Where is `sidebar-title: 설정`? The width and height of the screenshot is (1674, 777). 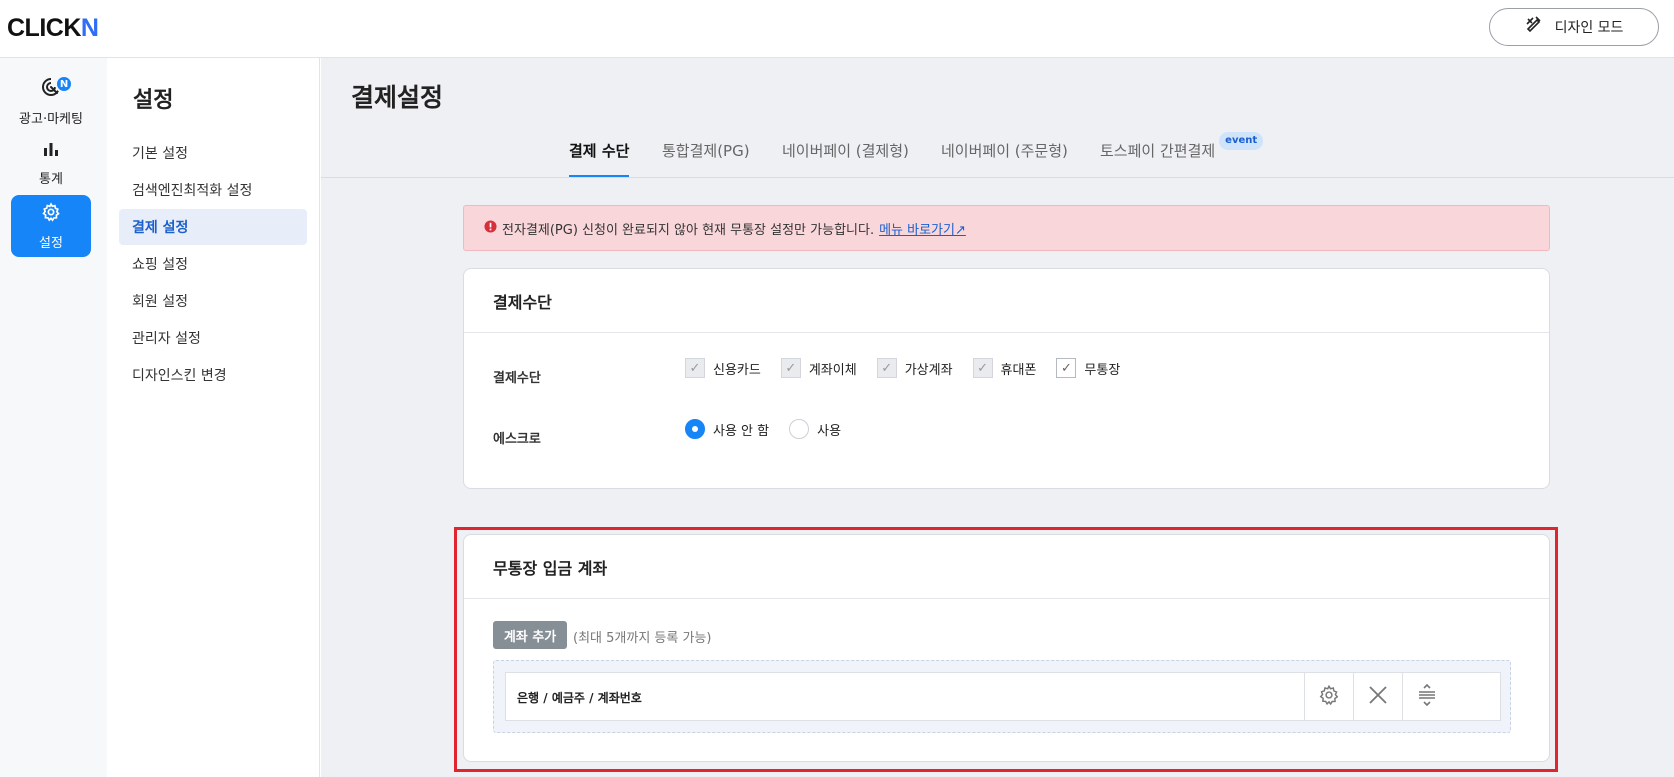
sidebar-title: 설정 is located at coordinates (153, 100).